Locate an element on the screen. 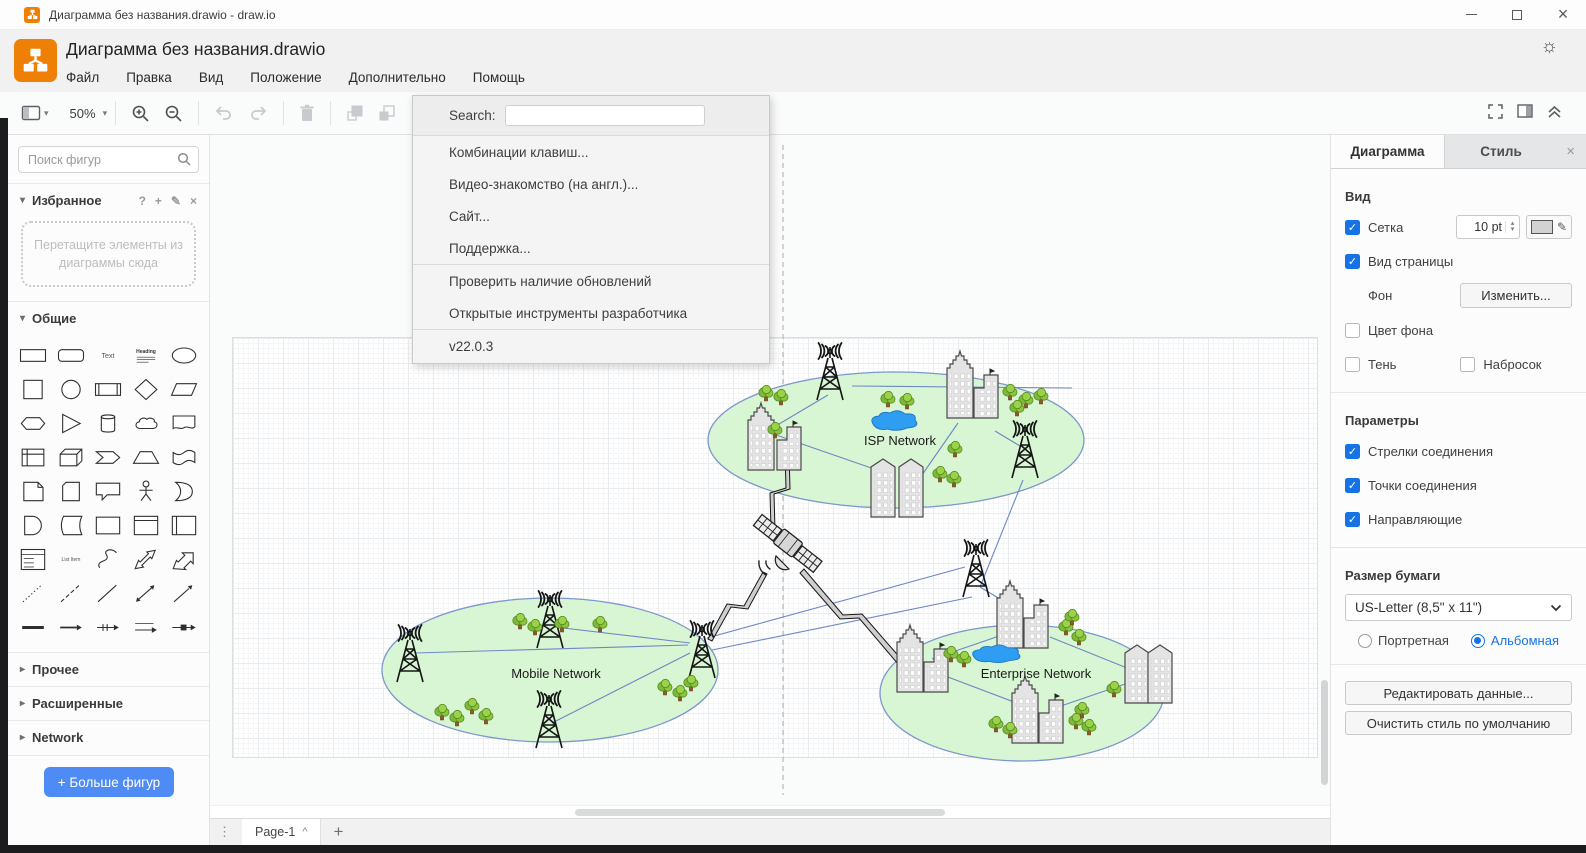 The height and width of the screenshot is (853, 1586). shape-process is located at coordinates (109, 389).